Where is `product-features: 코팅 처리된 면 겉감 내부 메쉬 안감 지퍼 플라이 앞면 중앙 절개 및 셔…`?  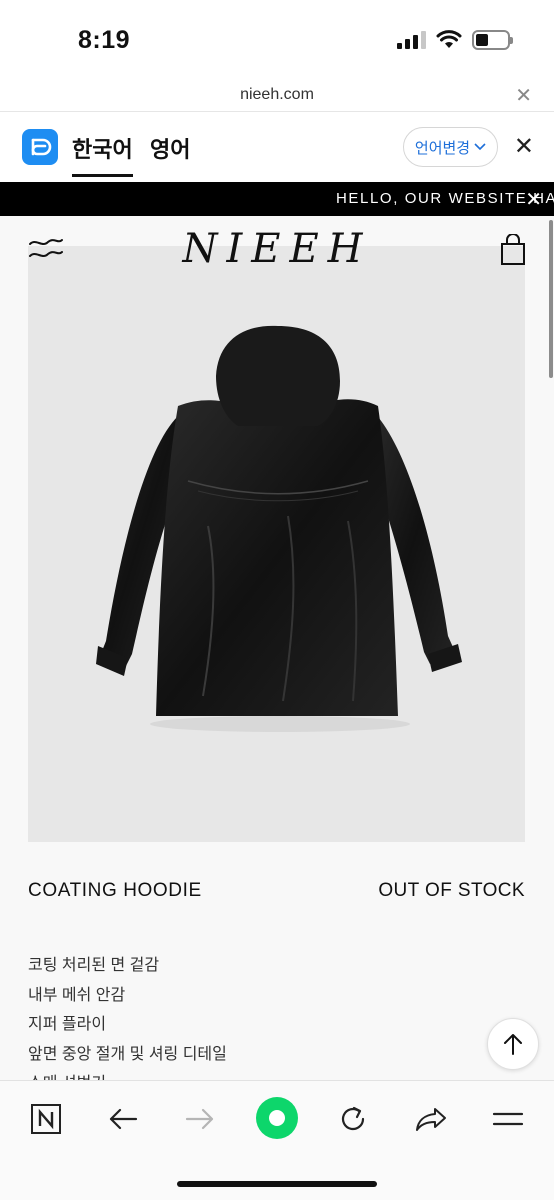
product-features: 코팅 처리된 면 겉감 내부 메쉬 안감 지퍼 플라이 앞면 중앙 절개 및 셔… is located at coordinates (127, 1017).